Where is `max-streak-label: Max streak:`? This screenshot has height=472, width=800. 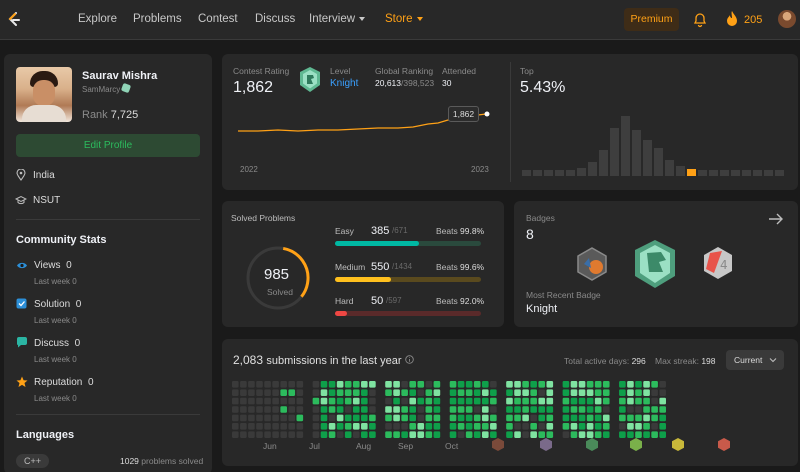 max-streak-label: Max streak: is located at coordinates (677, 361).